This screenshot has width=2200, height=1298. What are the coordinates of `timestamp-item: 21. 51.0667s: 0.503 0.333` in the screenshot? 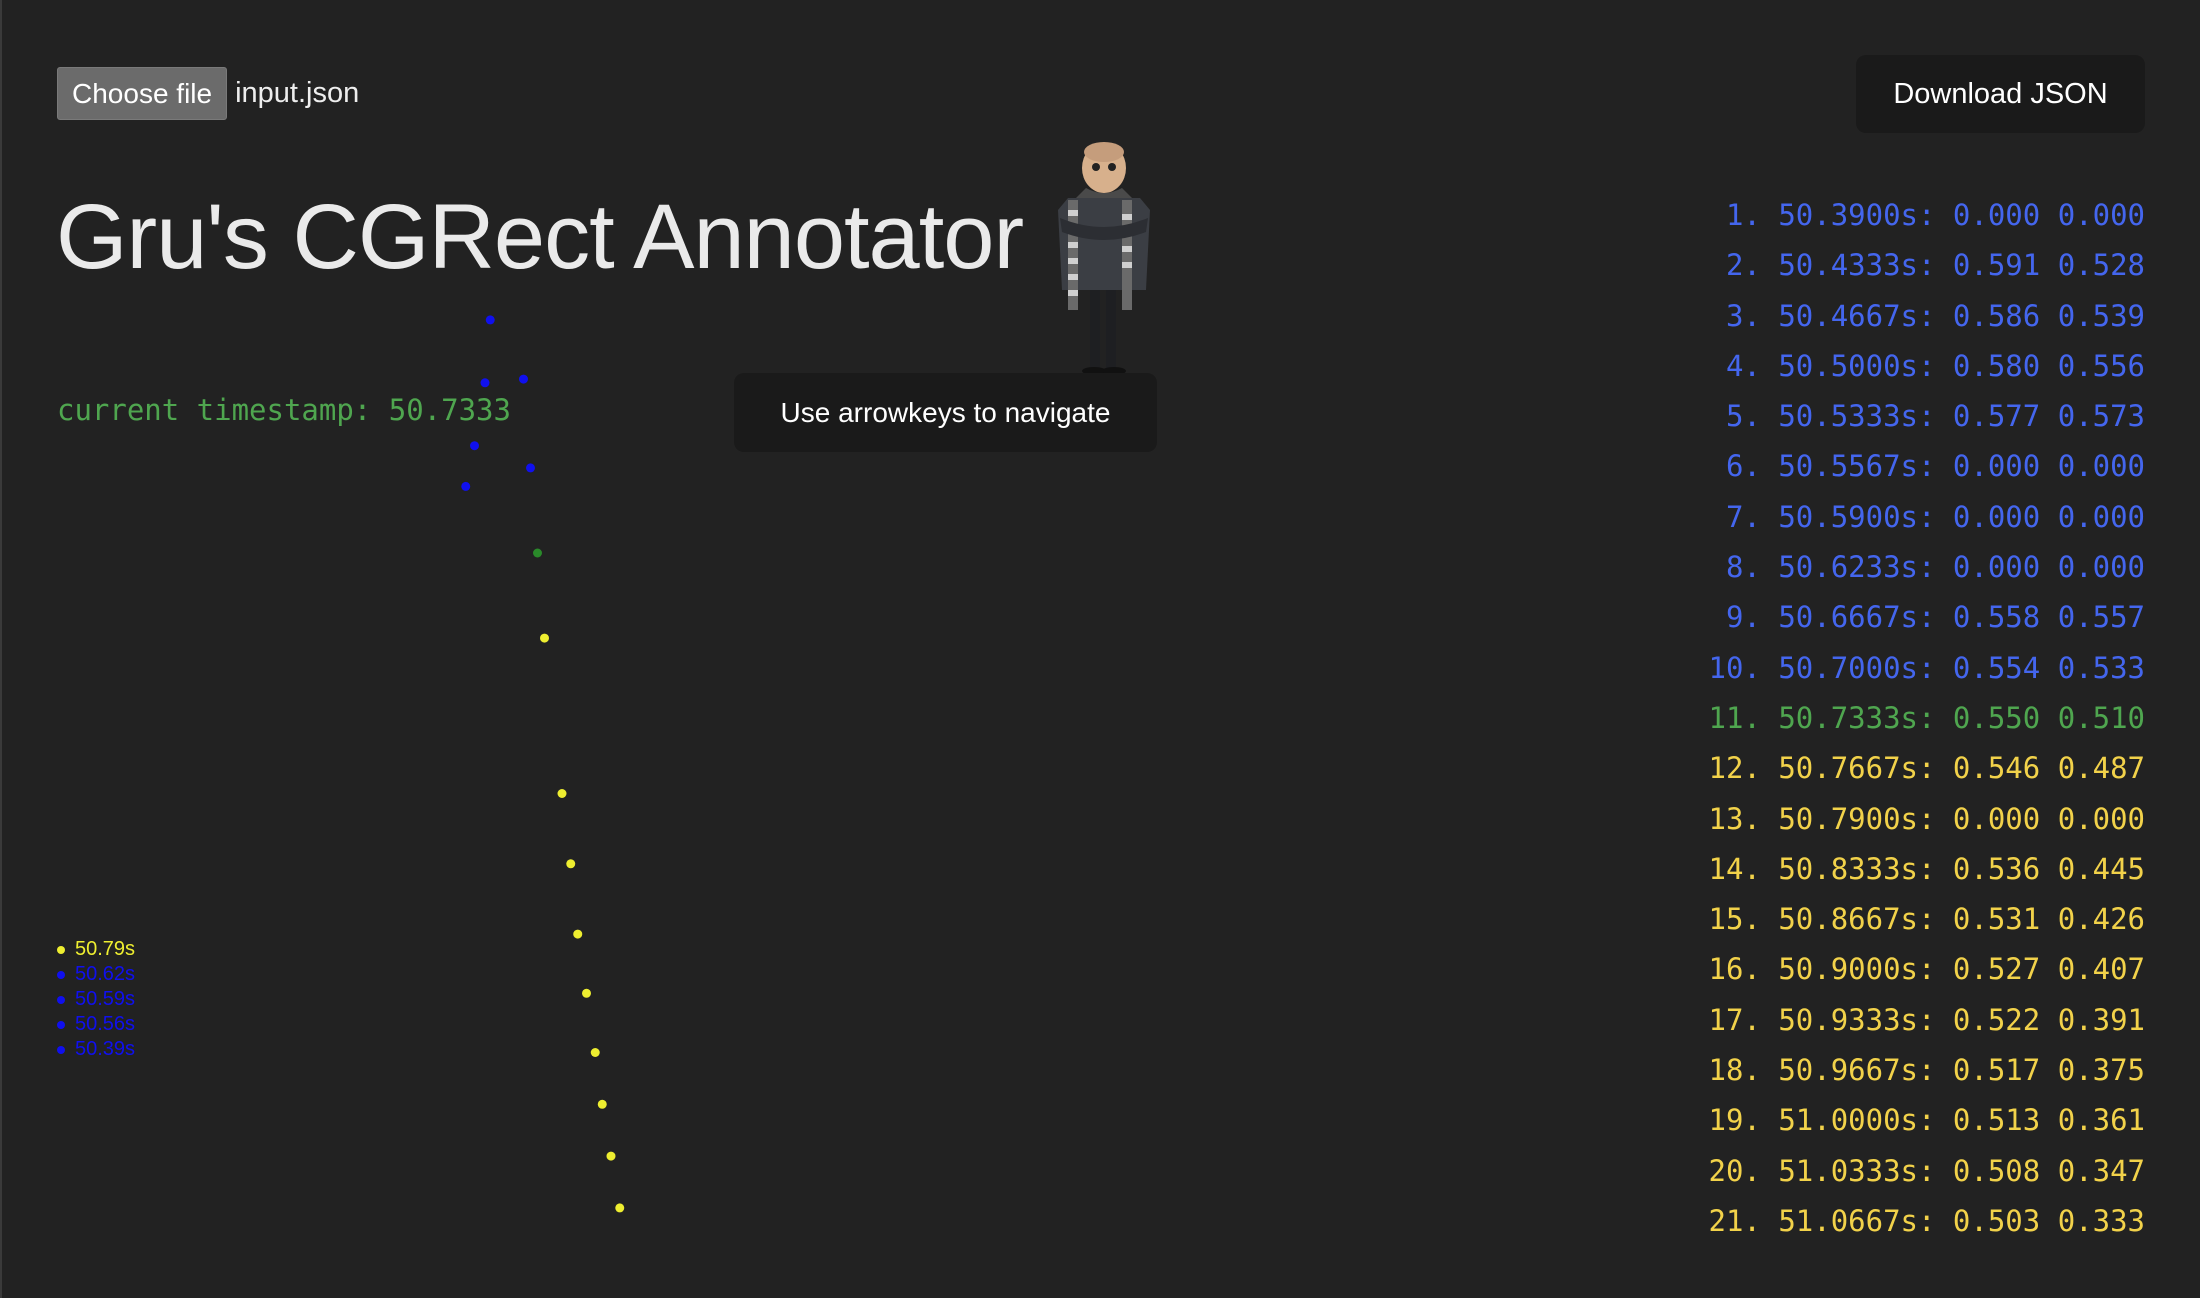 It's located at (1927, 1221).